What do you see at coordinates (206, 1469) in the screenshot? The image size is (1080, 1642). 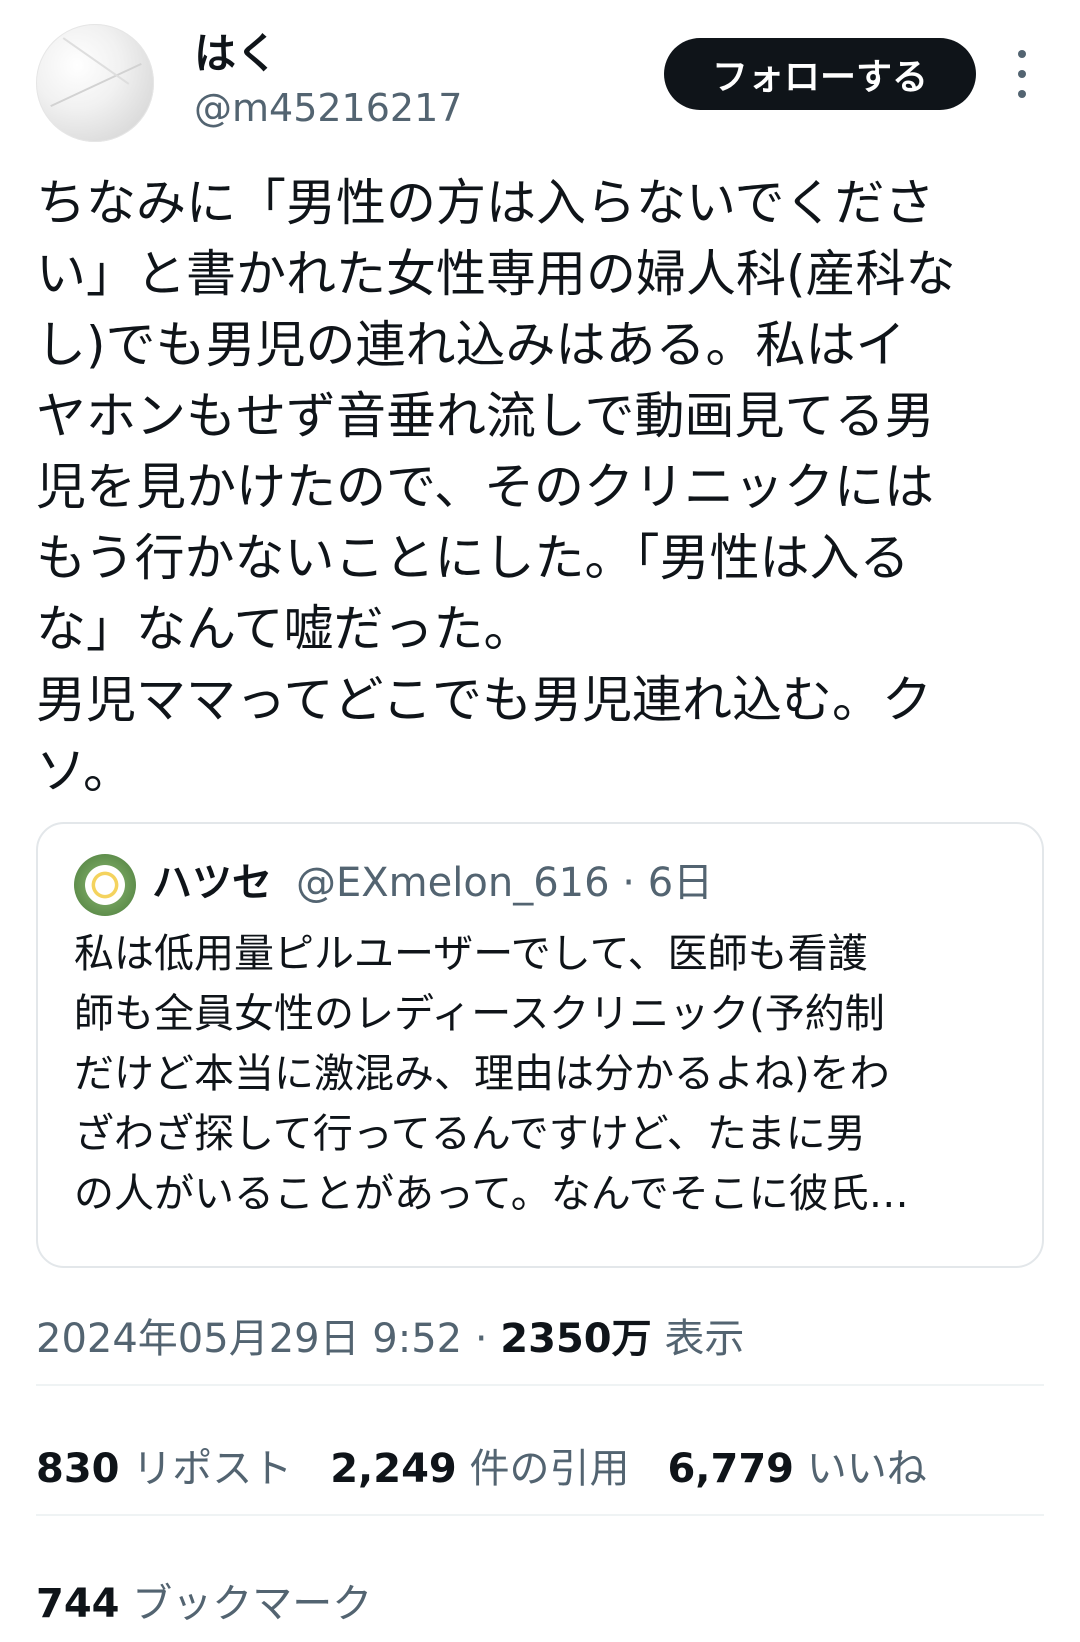 I see `reposts-label: リポスト` at bounding box center [206, 1469].